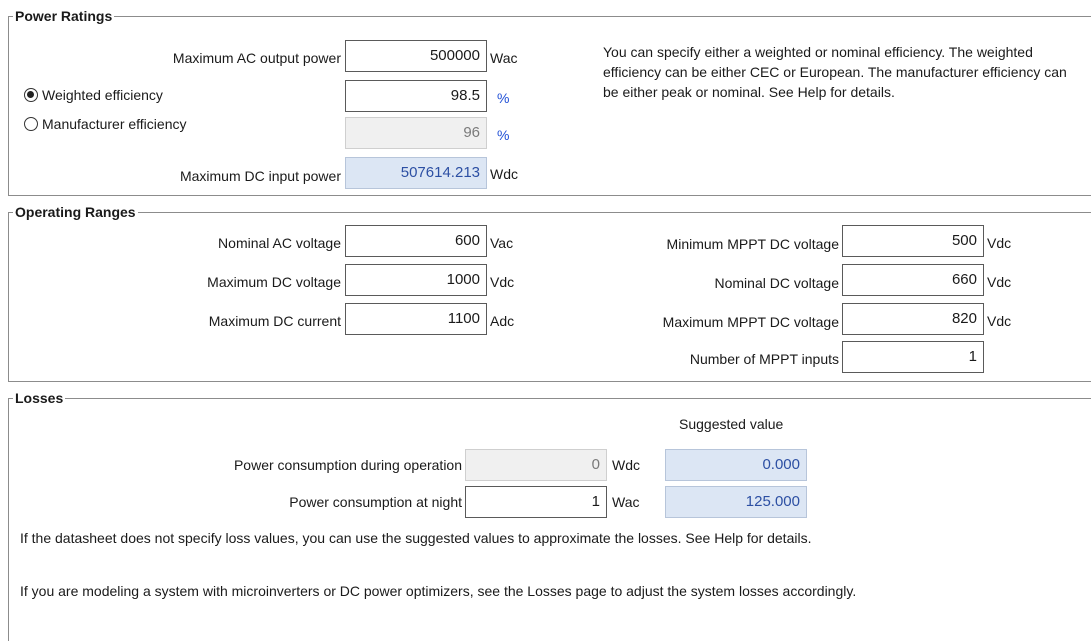 Image resolution: width=1091 pixels, height=641 pixels. I want to click on manufacturer-efficiency-label: Manufacturer efficiency, so click(114, 124).